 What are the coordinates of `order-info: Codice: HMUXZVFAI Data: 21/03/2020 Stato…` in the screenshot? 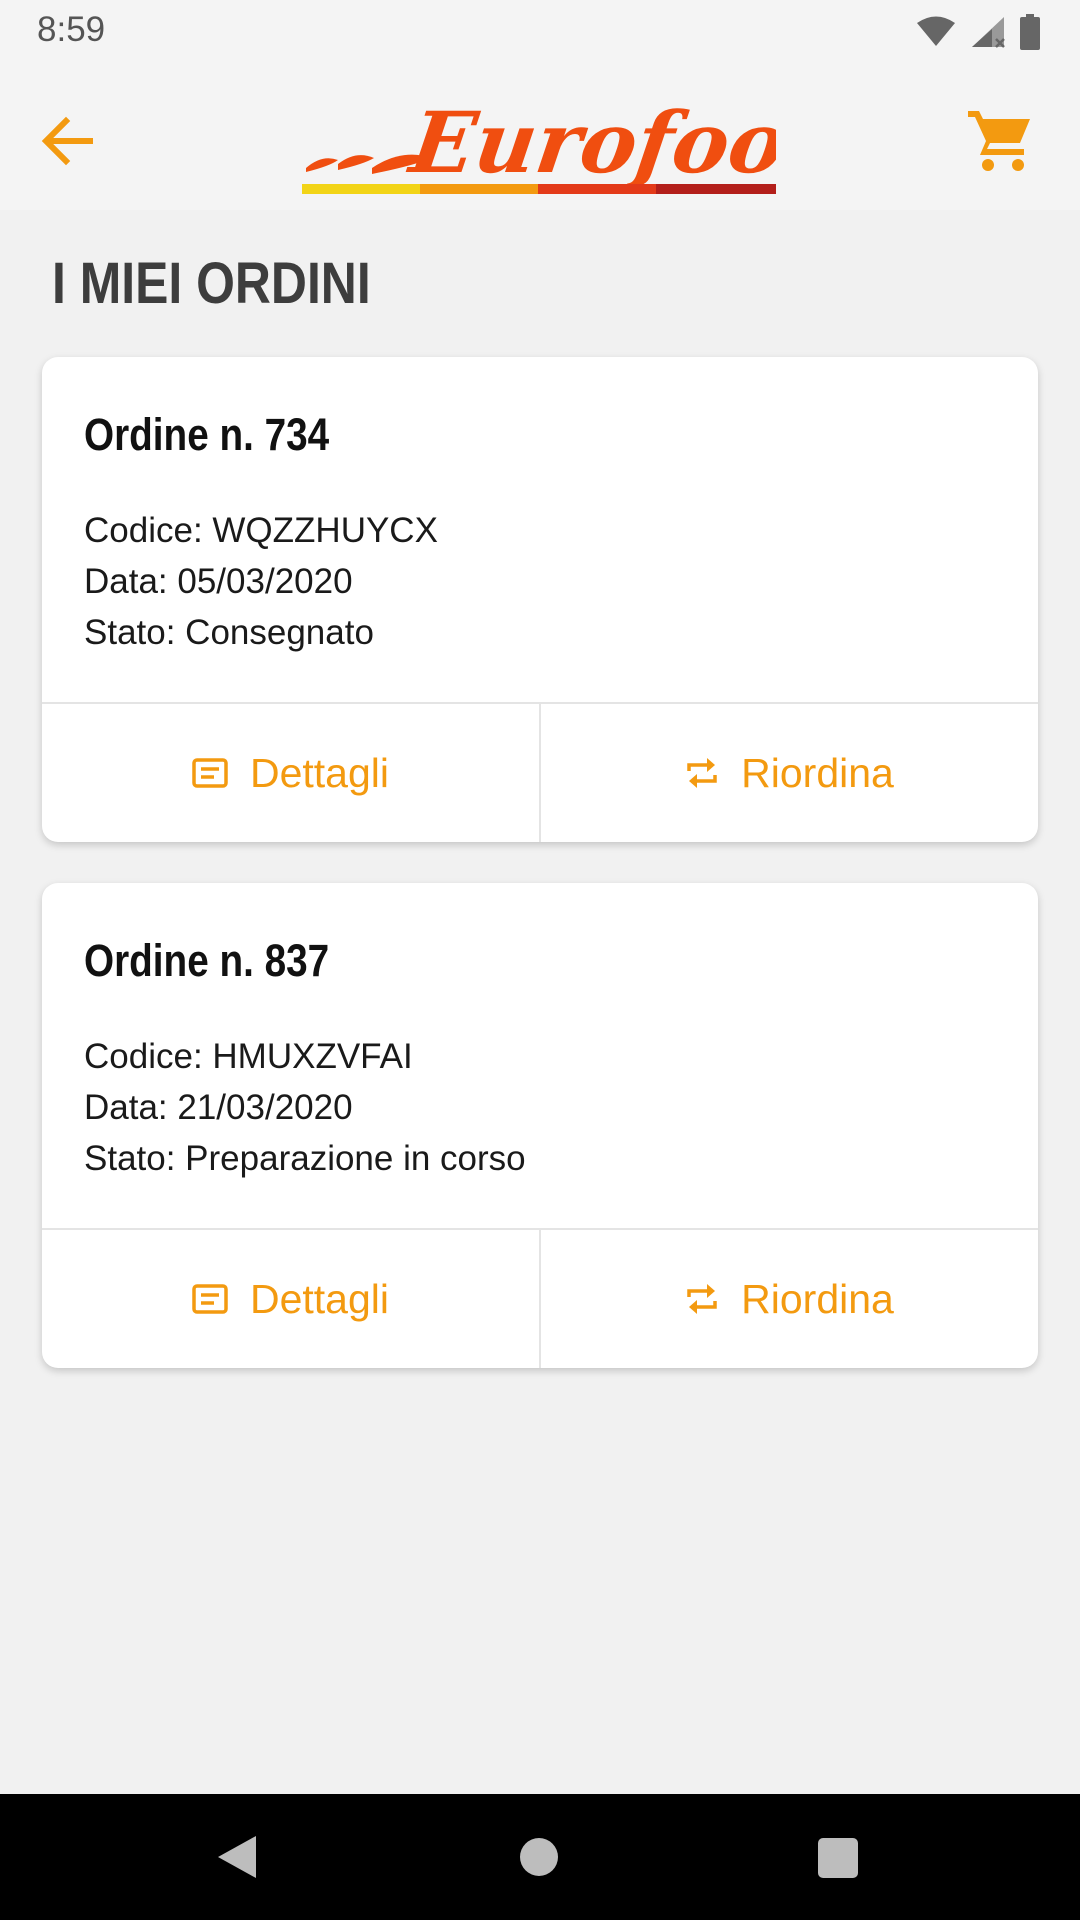 It's located at (305, 1107).